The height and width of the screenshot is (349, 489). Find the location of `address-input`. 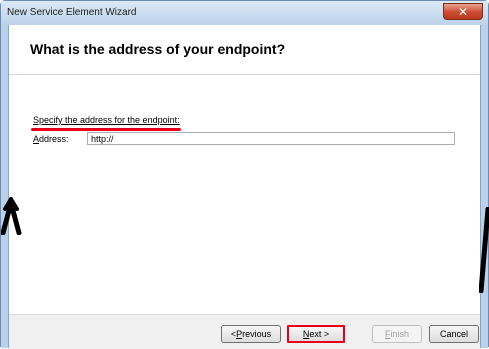

address-input is located at coordinates (271, 138).